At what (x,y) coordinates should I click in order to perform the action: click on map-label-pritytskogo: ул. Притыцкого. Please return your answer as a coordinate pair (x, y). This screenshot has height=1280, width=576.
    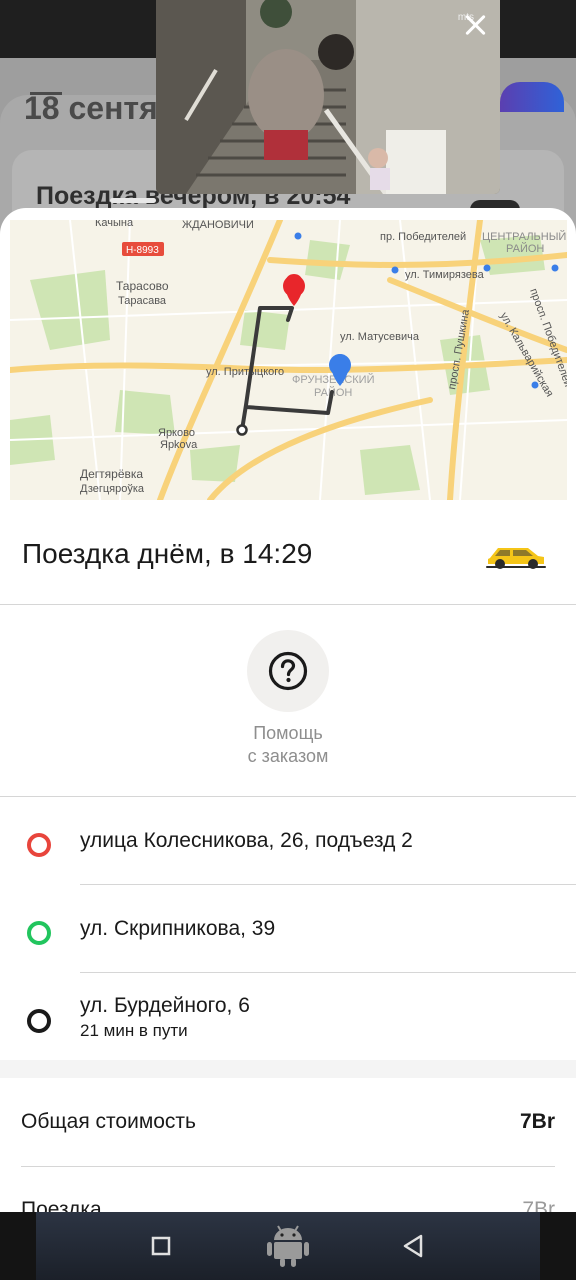
    Looking at the image, I should click on (245, 372).